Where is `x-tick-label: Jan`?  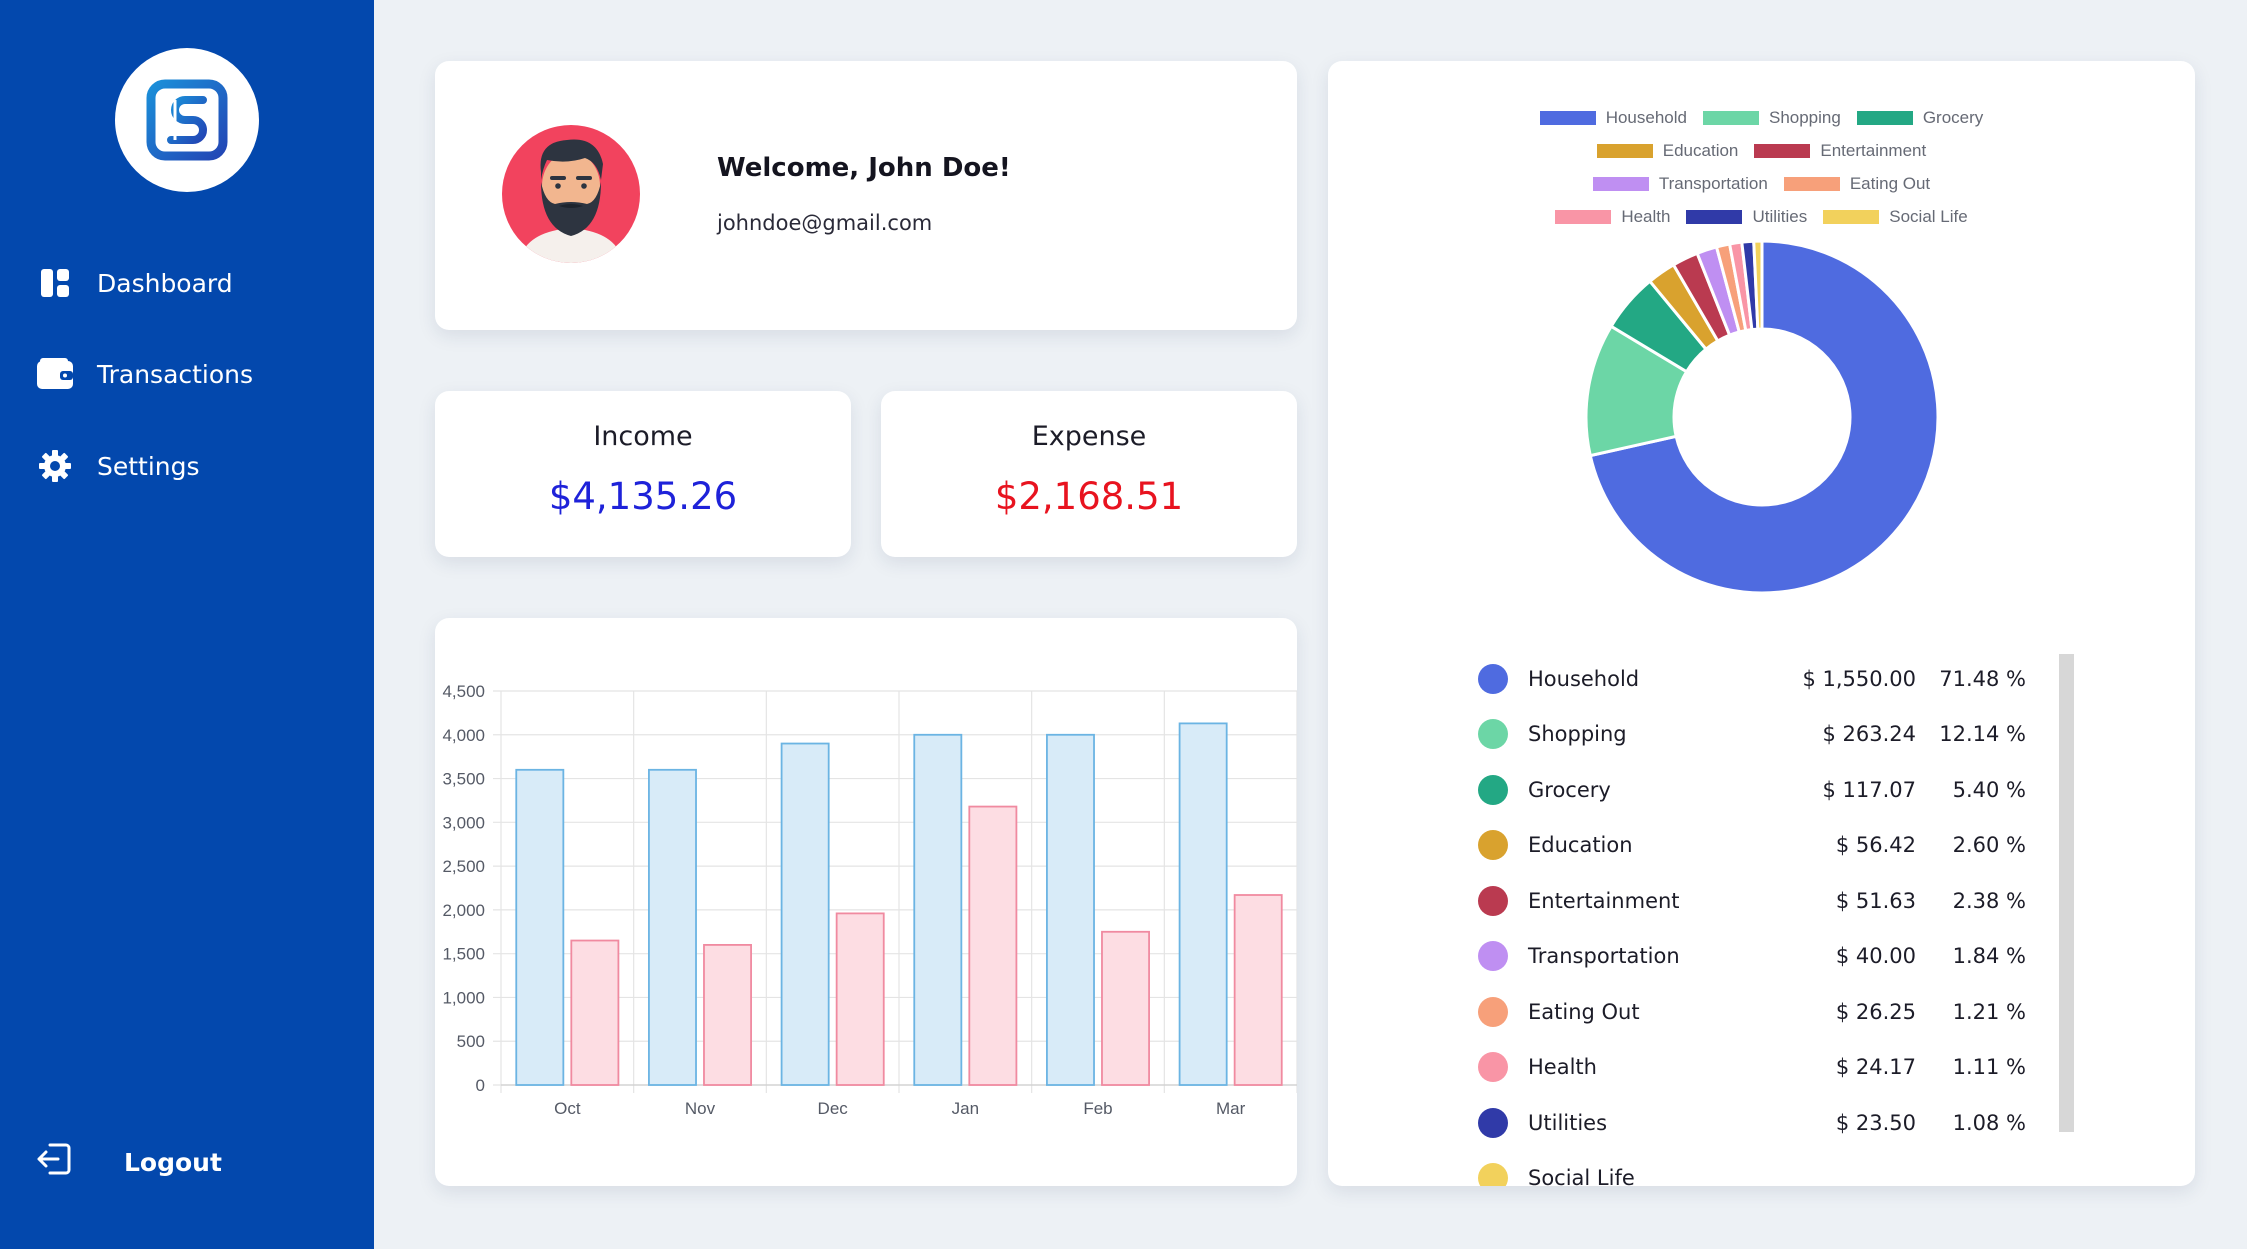
x-tick-label: Jan is located at coordinates (965, 1108).